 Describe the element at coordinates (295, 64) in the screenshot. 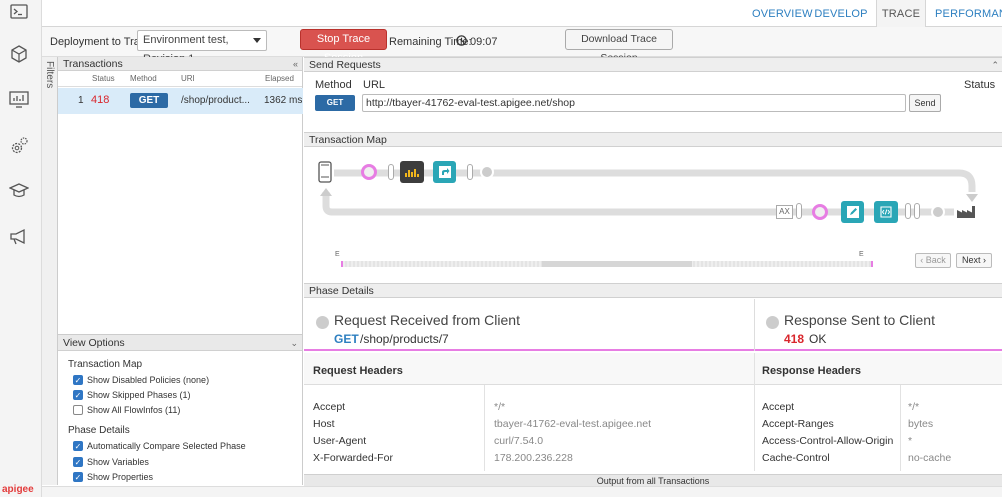

I see `collapse-left-icon: «` at that location.